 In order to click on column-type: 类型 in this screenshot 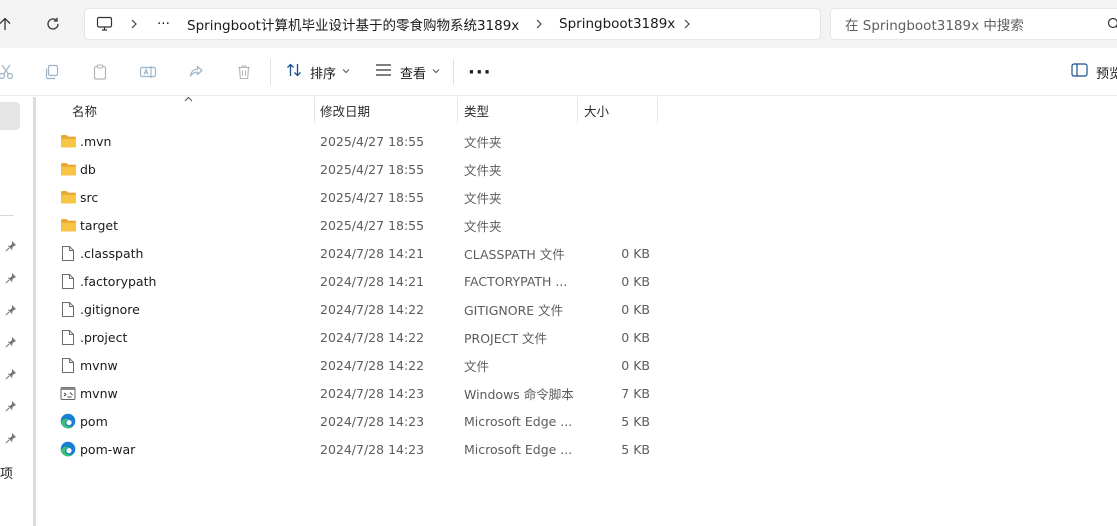, I will do `click(476, 110)`.